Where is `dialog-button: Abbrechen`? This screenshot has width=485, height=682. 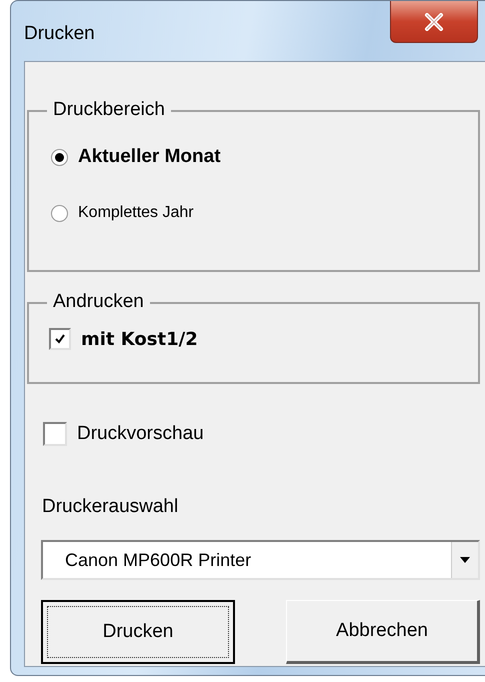
dialog-button: Abbrechen is located at coordinates (383, 632).